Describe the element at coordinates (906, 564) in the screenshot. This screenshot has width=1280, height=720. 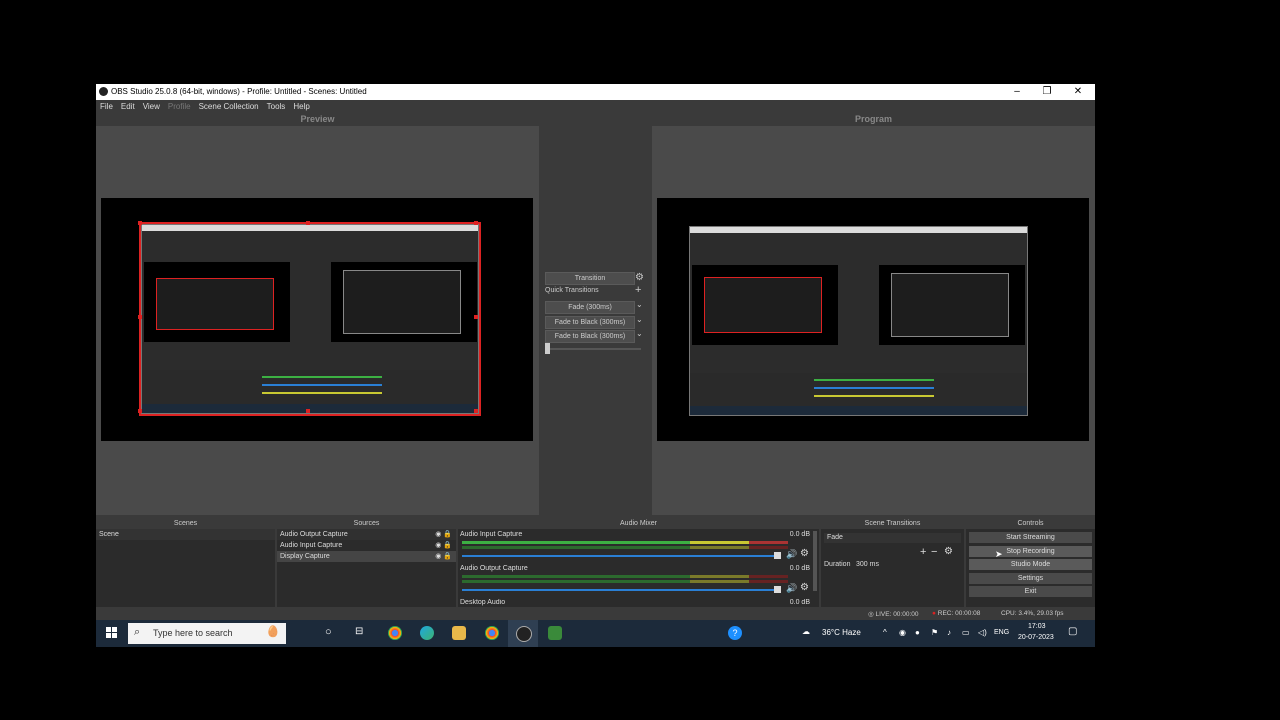
I see `duration-input: 300 ms` at that location.